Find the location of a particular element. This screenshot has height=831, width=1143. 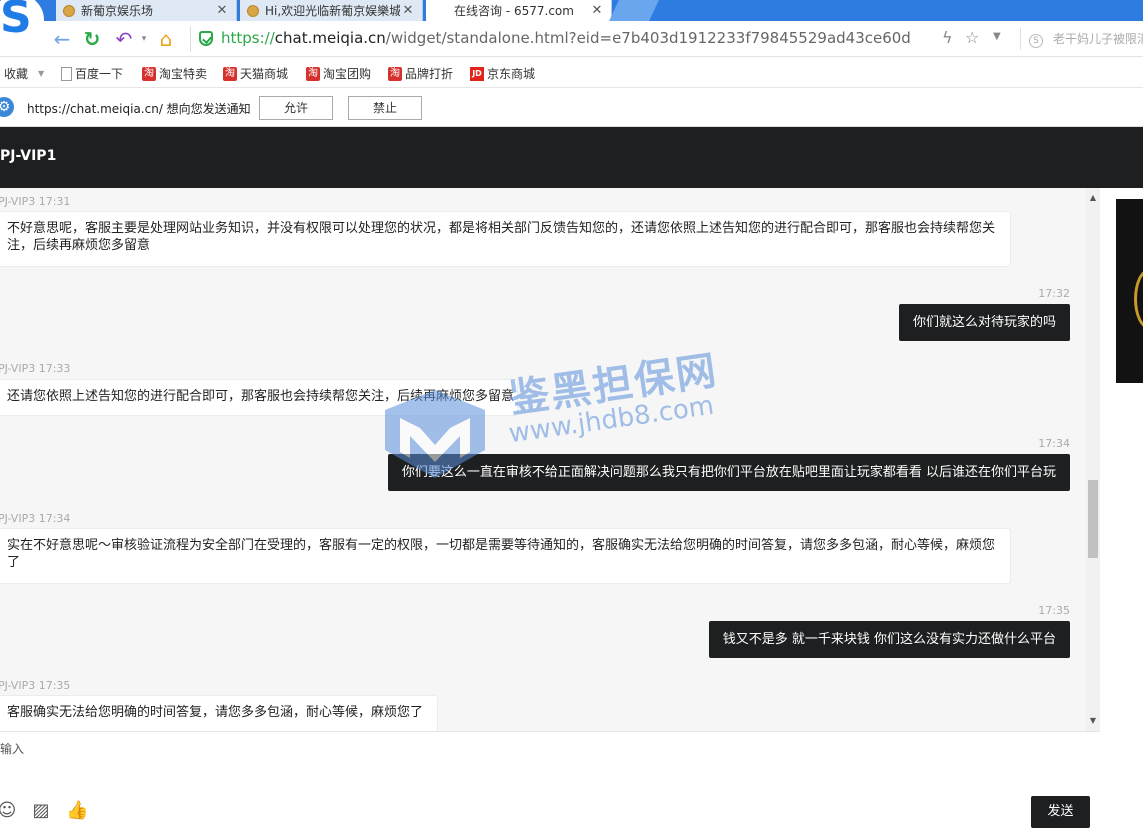

side-panel is located at coordinates (1121, 509).